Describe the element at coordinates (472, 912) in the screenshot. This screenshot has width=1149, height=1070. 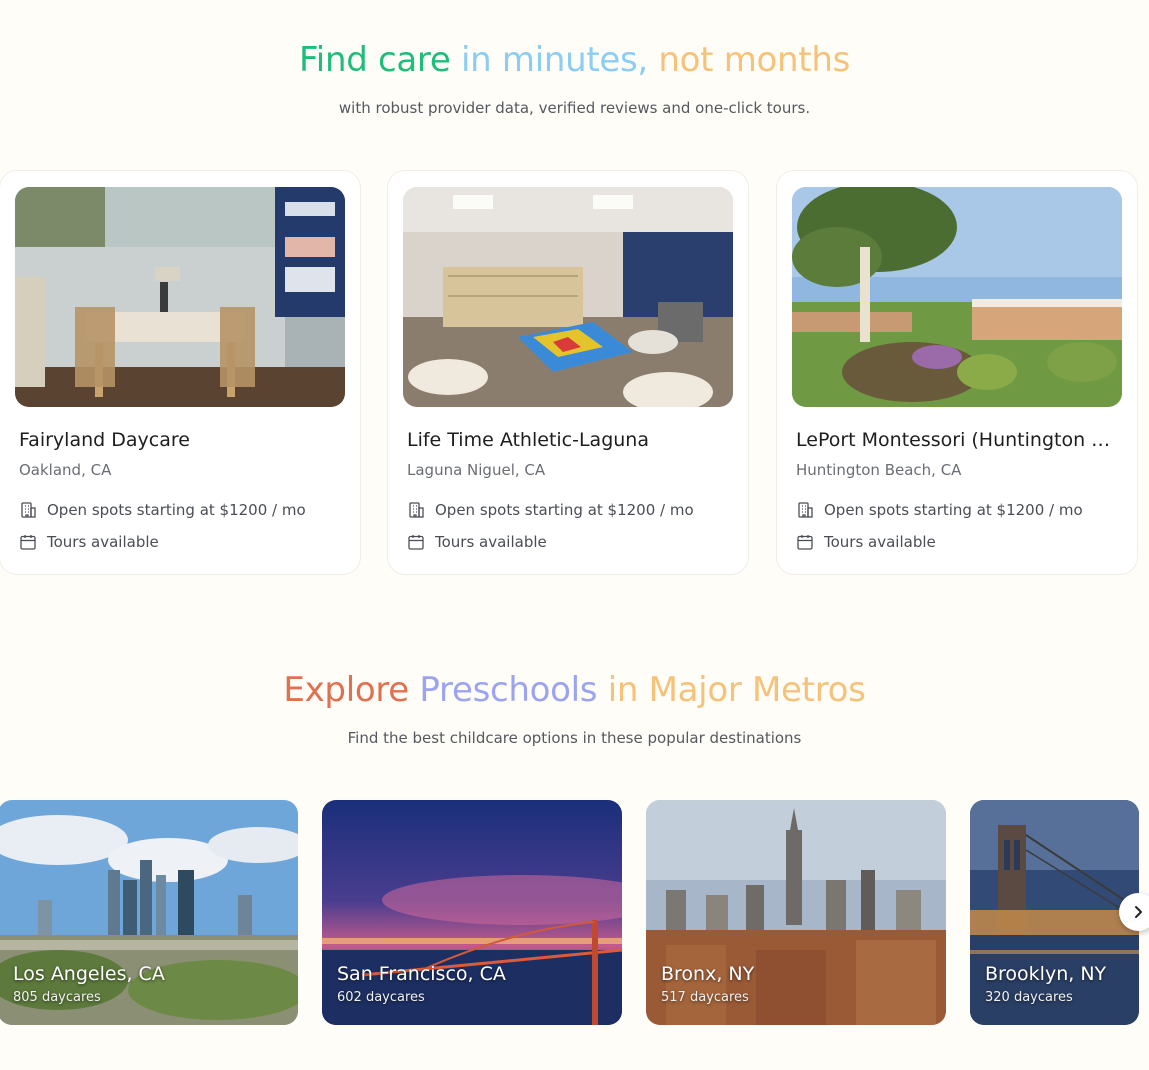
I see `metro-card-san-francisco: San Francisco, CA 602 daycares` at that location.